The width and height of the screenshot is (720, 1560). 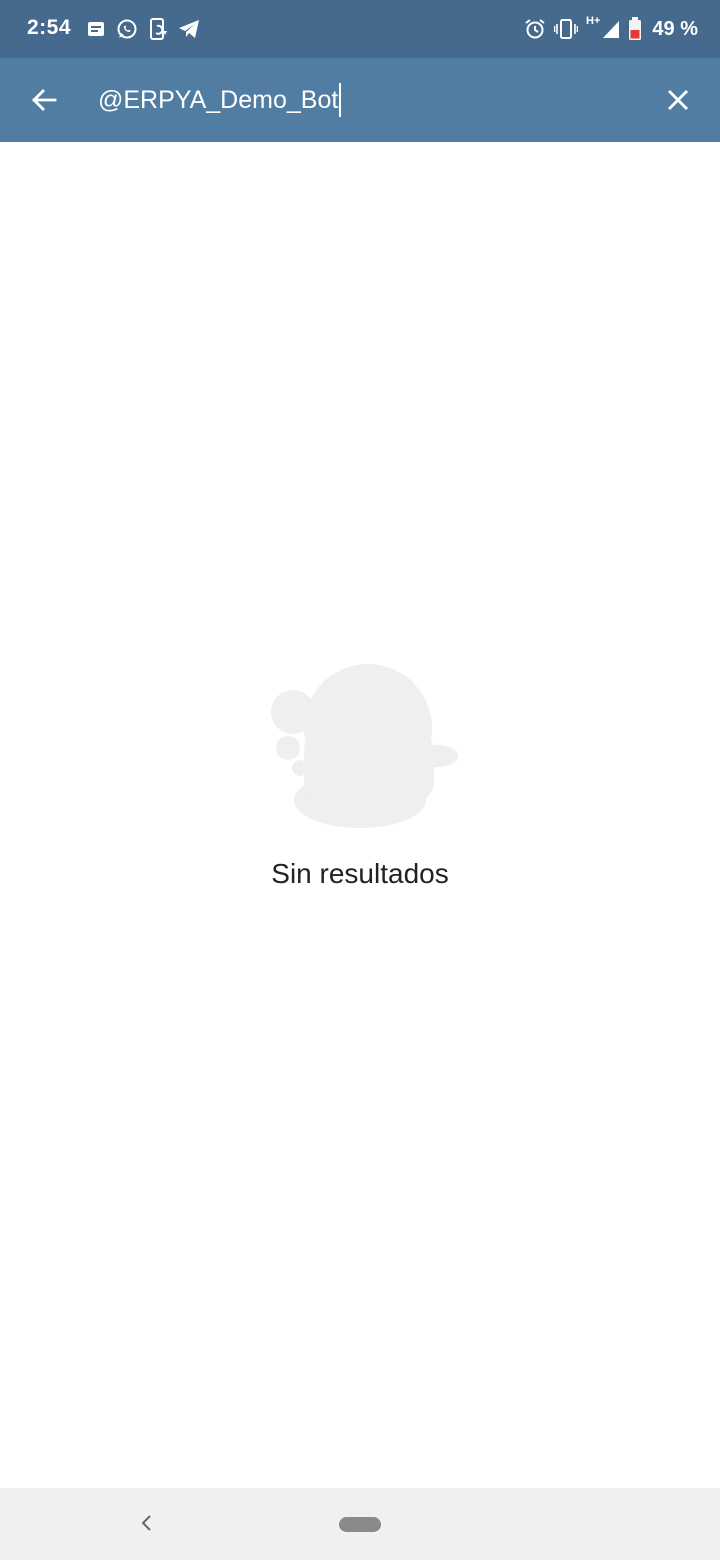 I want to click on search-field: @ERPYA_Demo_Bot, so click(x=220, y=100).